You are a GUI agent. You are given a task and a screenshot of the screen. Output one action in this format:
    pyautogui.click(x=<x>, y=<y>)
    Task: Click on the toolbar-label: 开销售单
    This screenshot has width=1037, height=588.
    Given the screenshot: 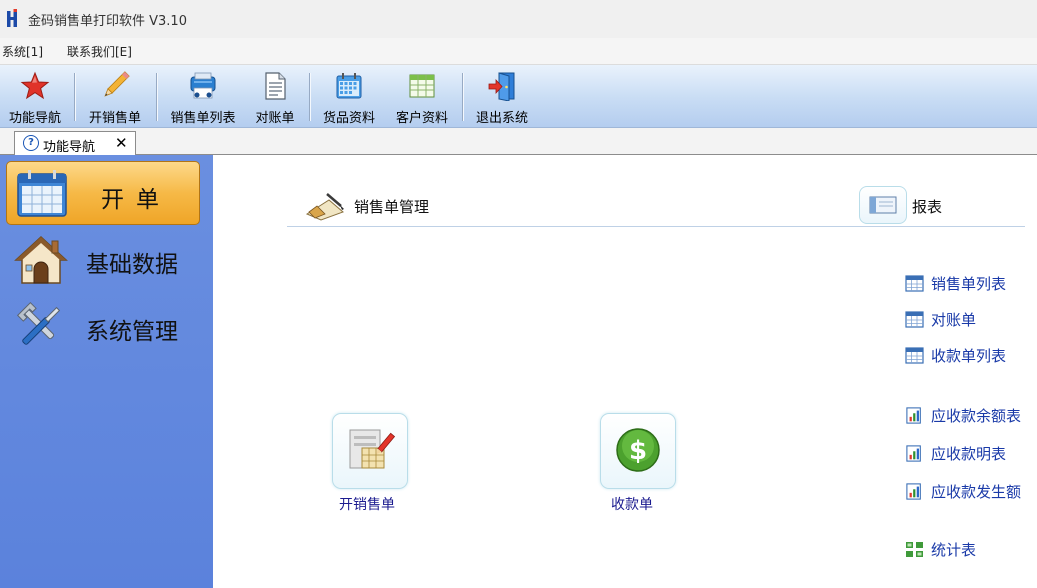 What is the action you would take?
    pyautogui.click(x=114, y=118)
    